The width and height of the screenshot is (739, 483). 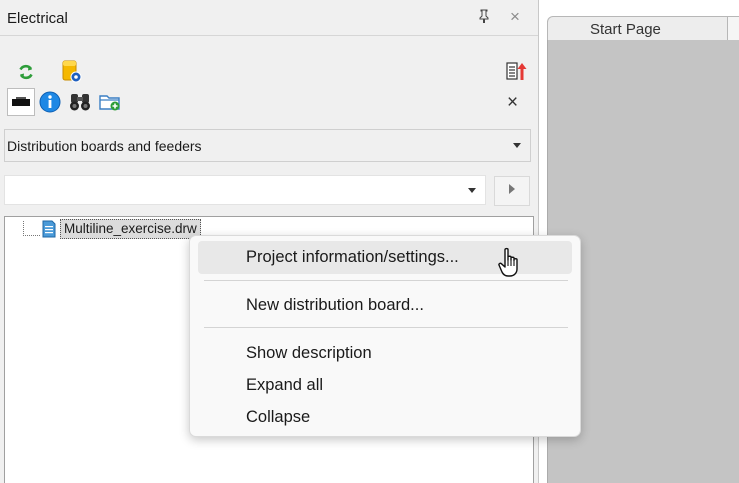 I want to click on tab-start-page: Start Page, so click(x=640, y=28).